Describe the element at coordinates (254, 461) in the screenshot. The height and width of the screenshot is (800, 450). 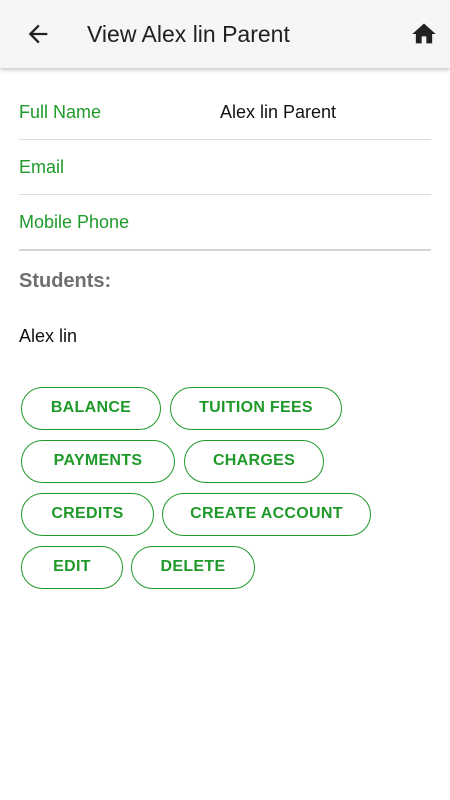
I see `charges-button: CHARGES` at that location.